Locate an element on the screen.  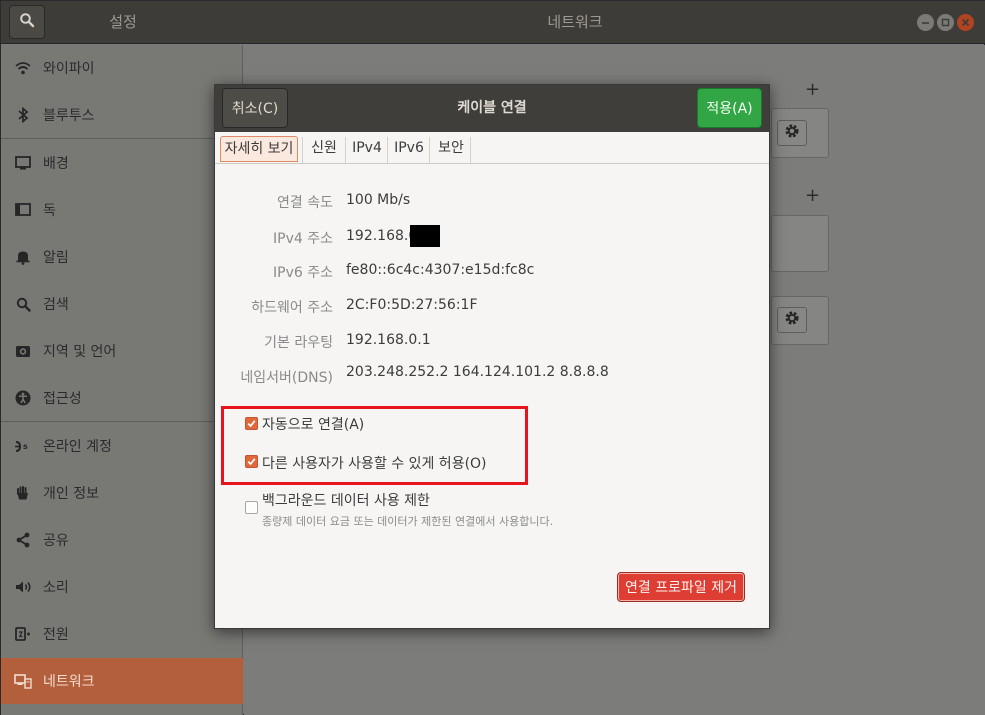
sidebar-item-label: 네트워크 is located at coordinates (69, 682).